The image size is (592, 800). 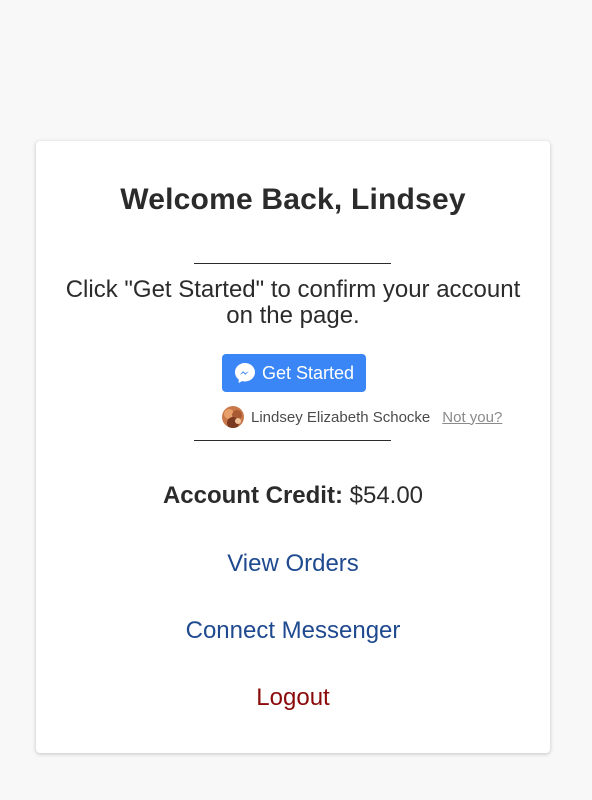 I want to click on not-you-link: Not you?, so click(x=472, y=417).